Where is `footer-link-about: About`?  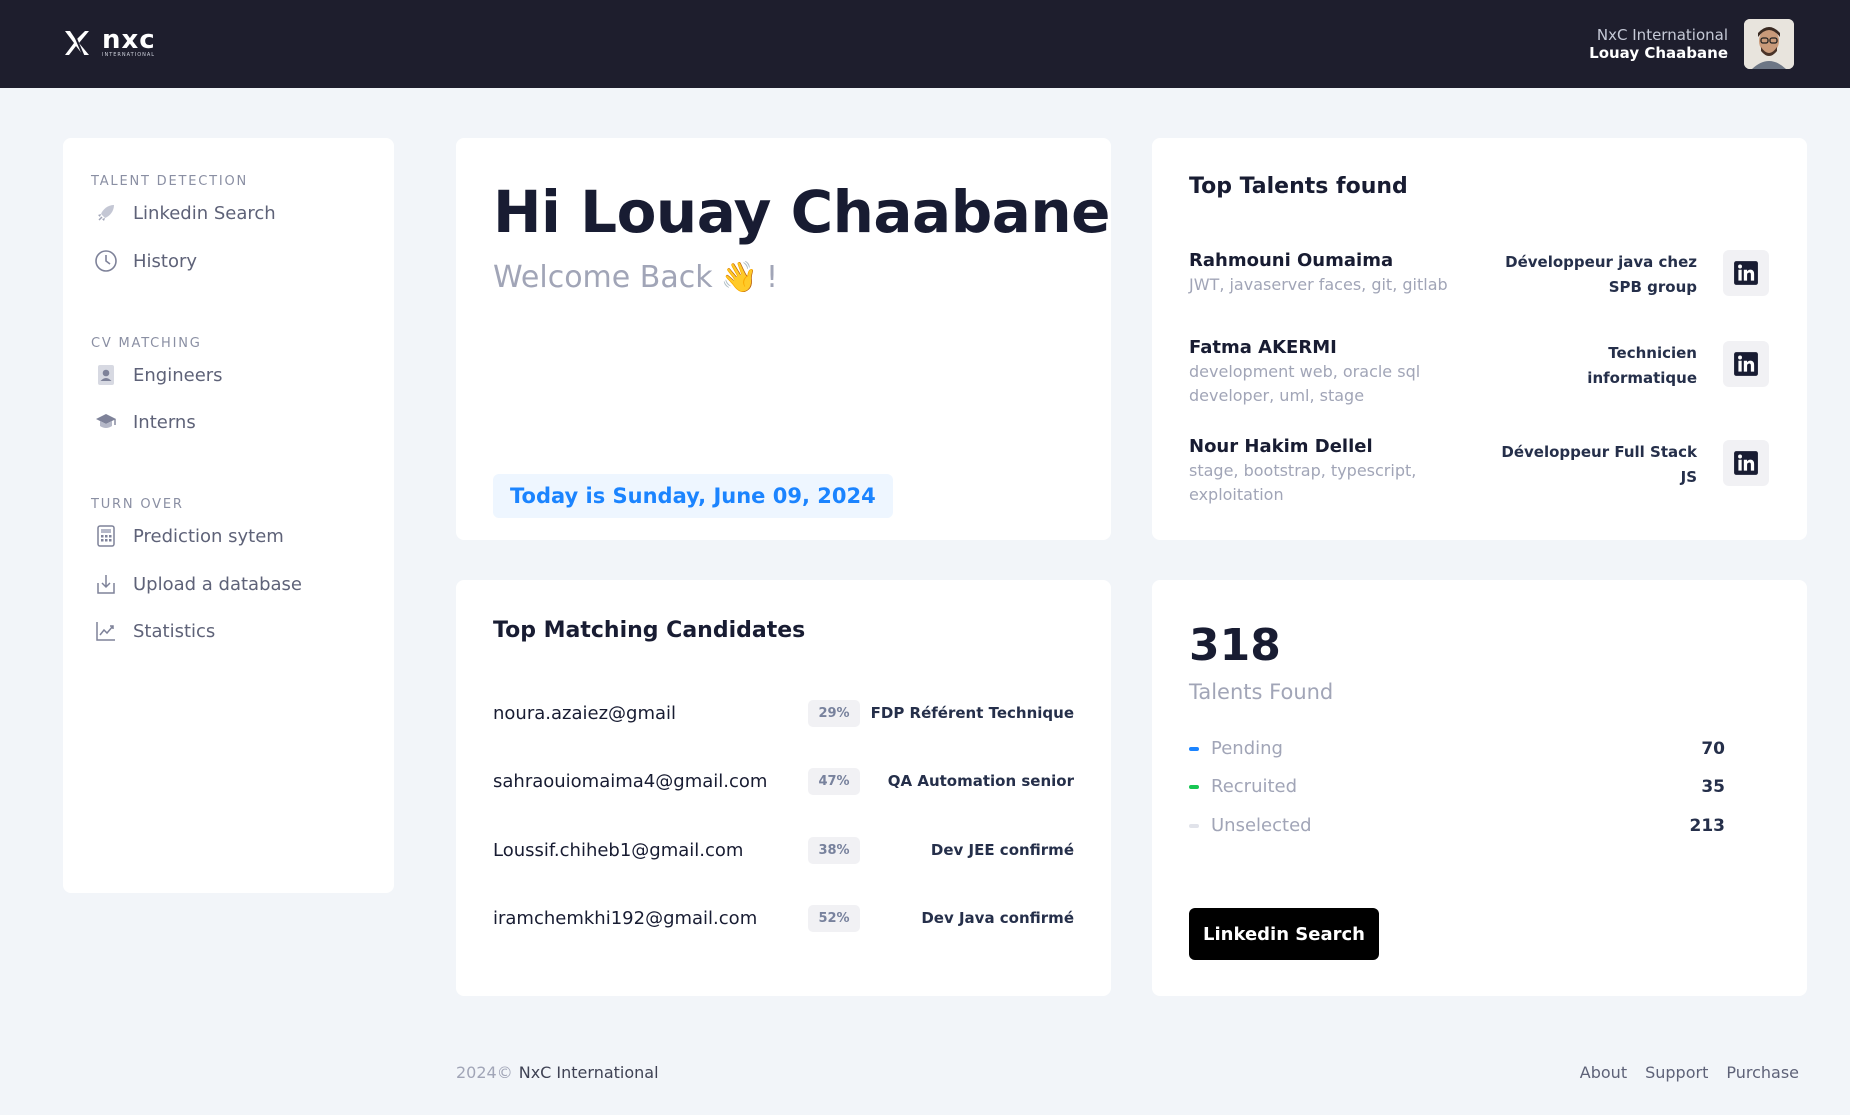 footer-link-about: About is located at coordinates (1603, 1072).